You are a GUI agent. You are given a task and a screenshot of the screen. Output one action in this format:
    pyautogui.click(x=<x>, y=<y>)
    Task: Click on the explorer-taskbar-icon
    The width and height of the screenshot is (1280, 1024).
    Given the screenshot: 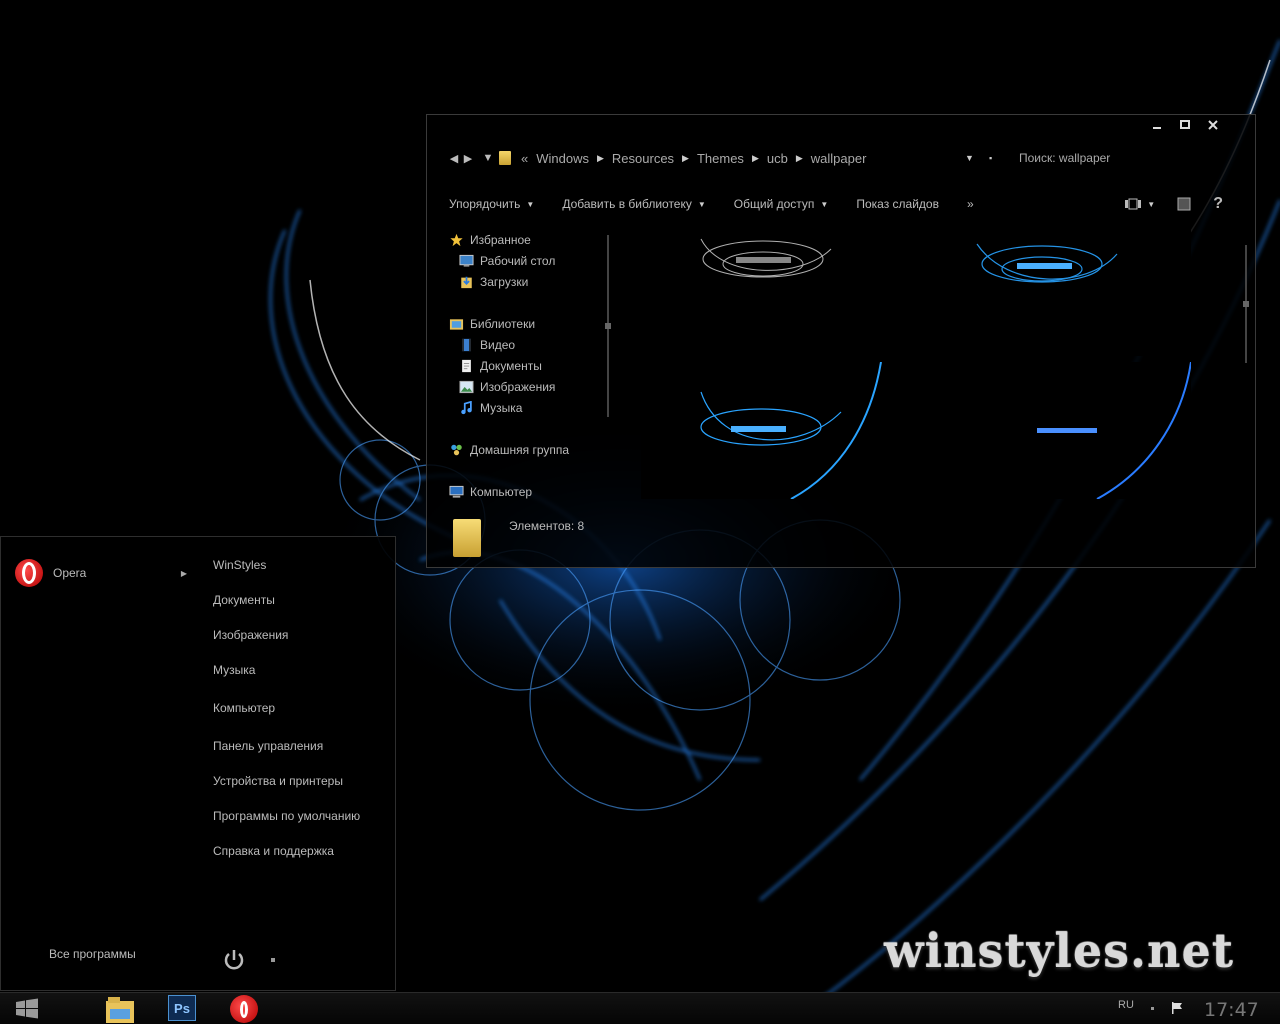 What is the action you would take?
    pyautogui.click(x=120, y=1009)
    